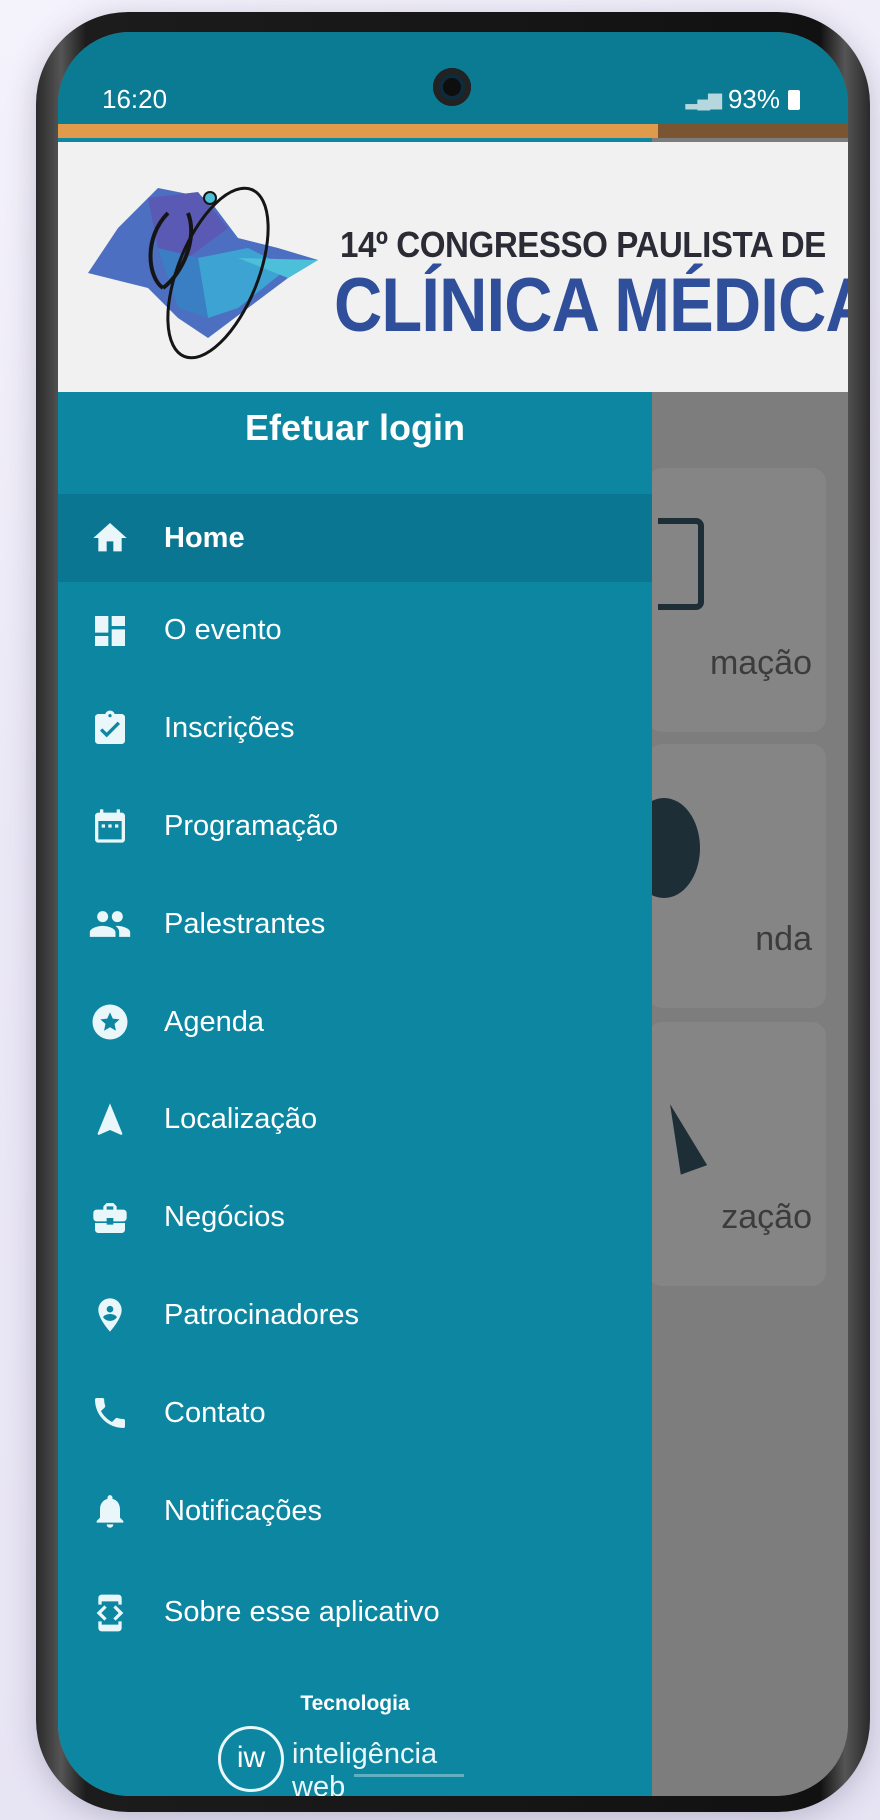 This screenshot has width=880, height=1820. Describe the element at coordinates (753, 99) in the screenshot. I see `battery-percentage: 93%` at that location.